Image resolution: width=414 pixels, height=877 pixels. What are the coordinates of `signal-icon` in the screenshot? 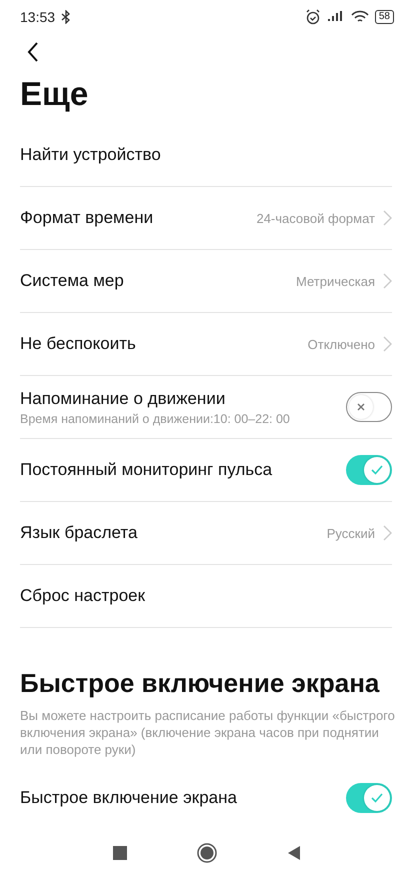 It's located at (335, 17).